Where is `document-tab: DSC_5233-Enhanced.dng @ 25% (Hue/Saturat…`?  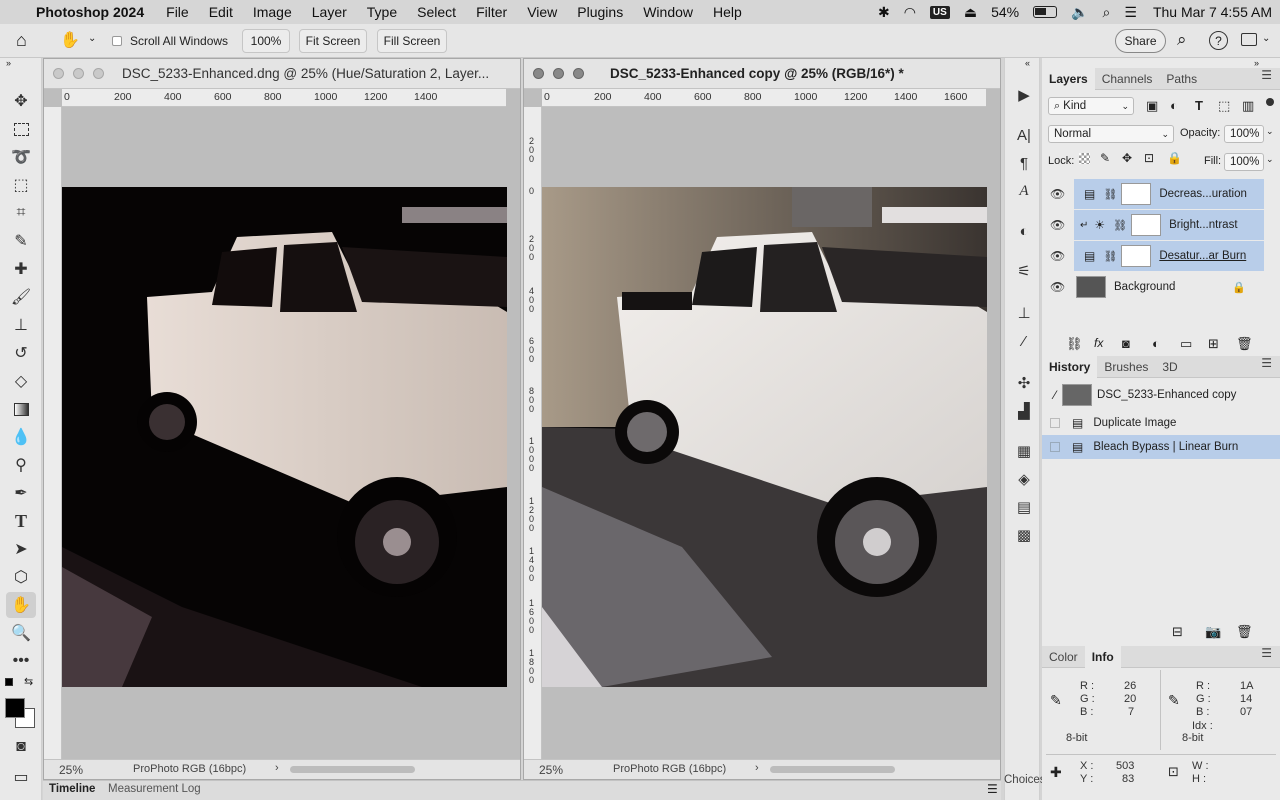 document-tab: DSC_5233-Enhanced.dng @ 25% (Hue/Saturat… is located at coordinates (282, 74).